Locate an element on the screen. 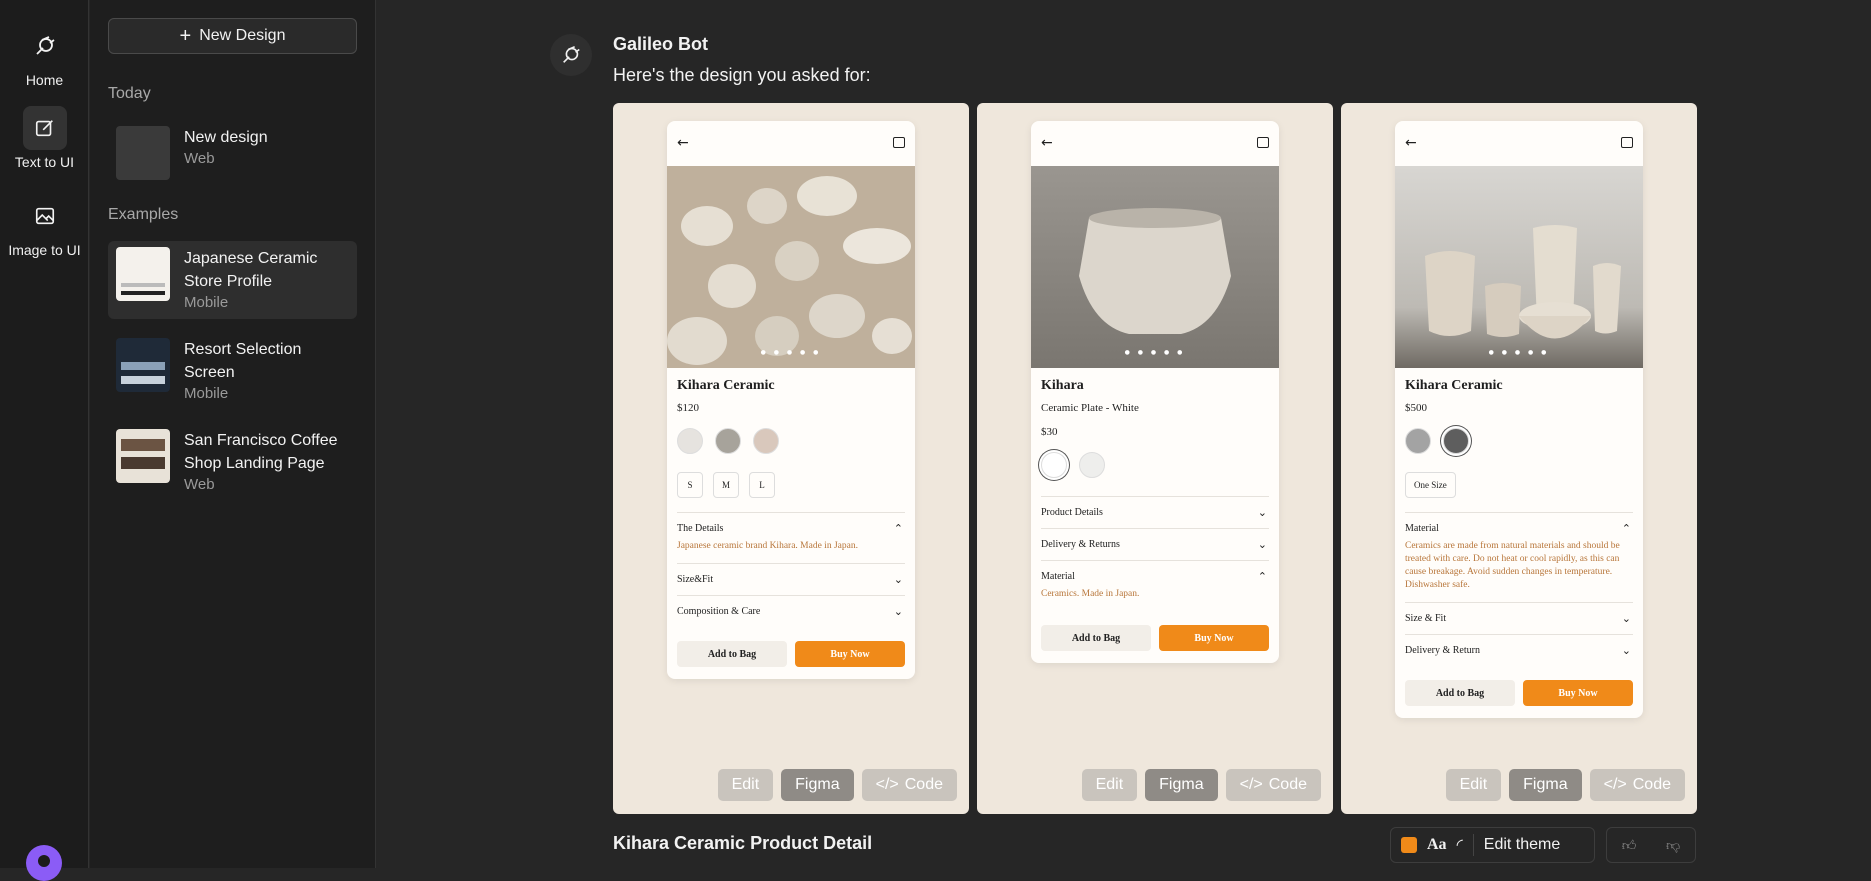 The width and height of the screenshot is (1871, 881). accordion-desc: Ceramics. Made in Japan. is located at coordinates (1090, 594).